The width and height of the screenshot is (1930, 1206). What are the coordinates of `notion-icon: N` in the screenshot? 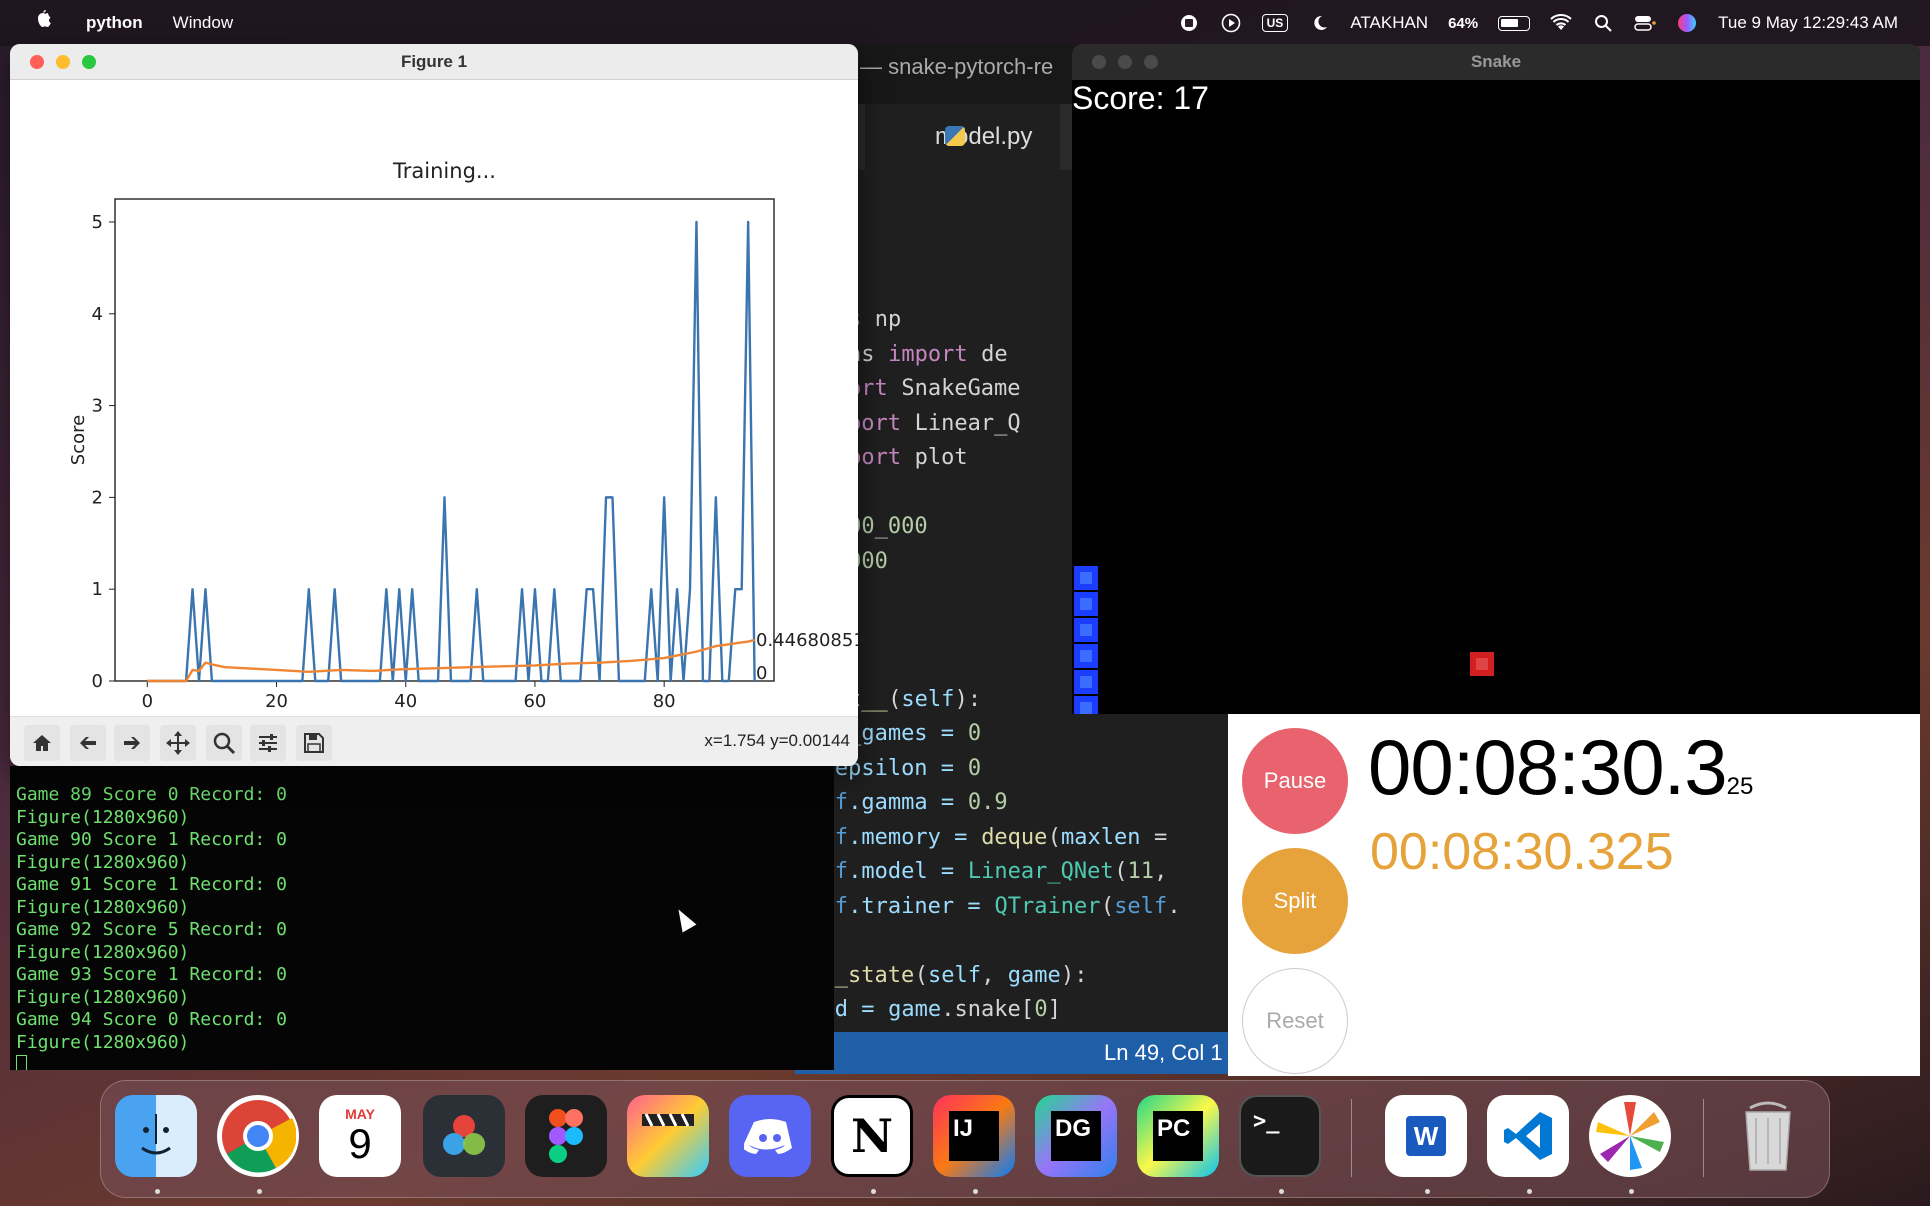 It's located at (872, 1136).